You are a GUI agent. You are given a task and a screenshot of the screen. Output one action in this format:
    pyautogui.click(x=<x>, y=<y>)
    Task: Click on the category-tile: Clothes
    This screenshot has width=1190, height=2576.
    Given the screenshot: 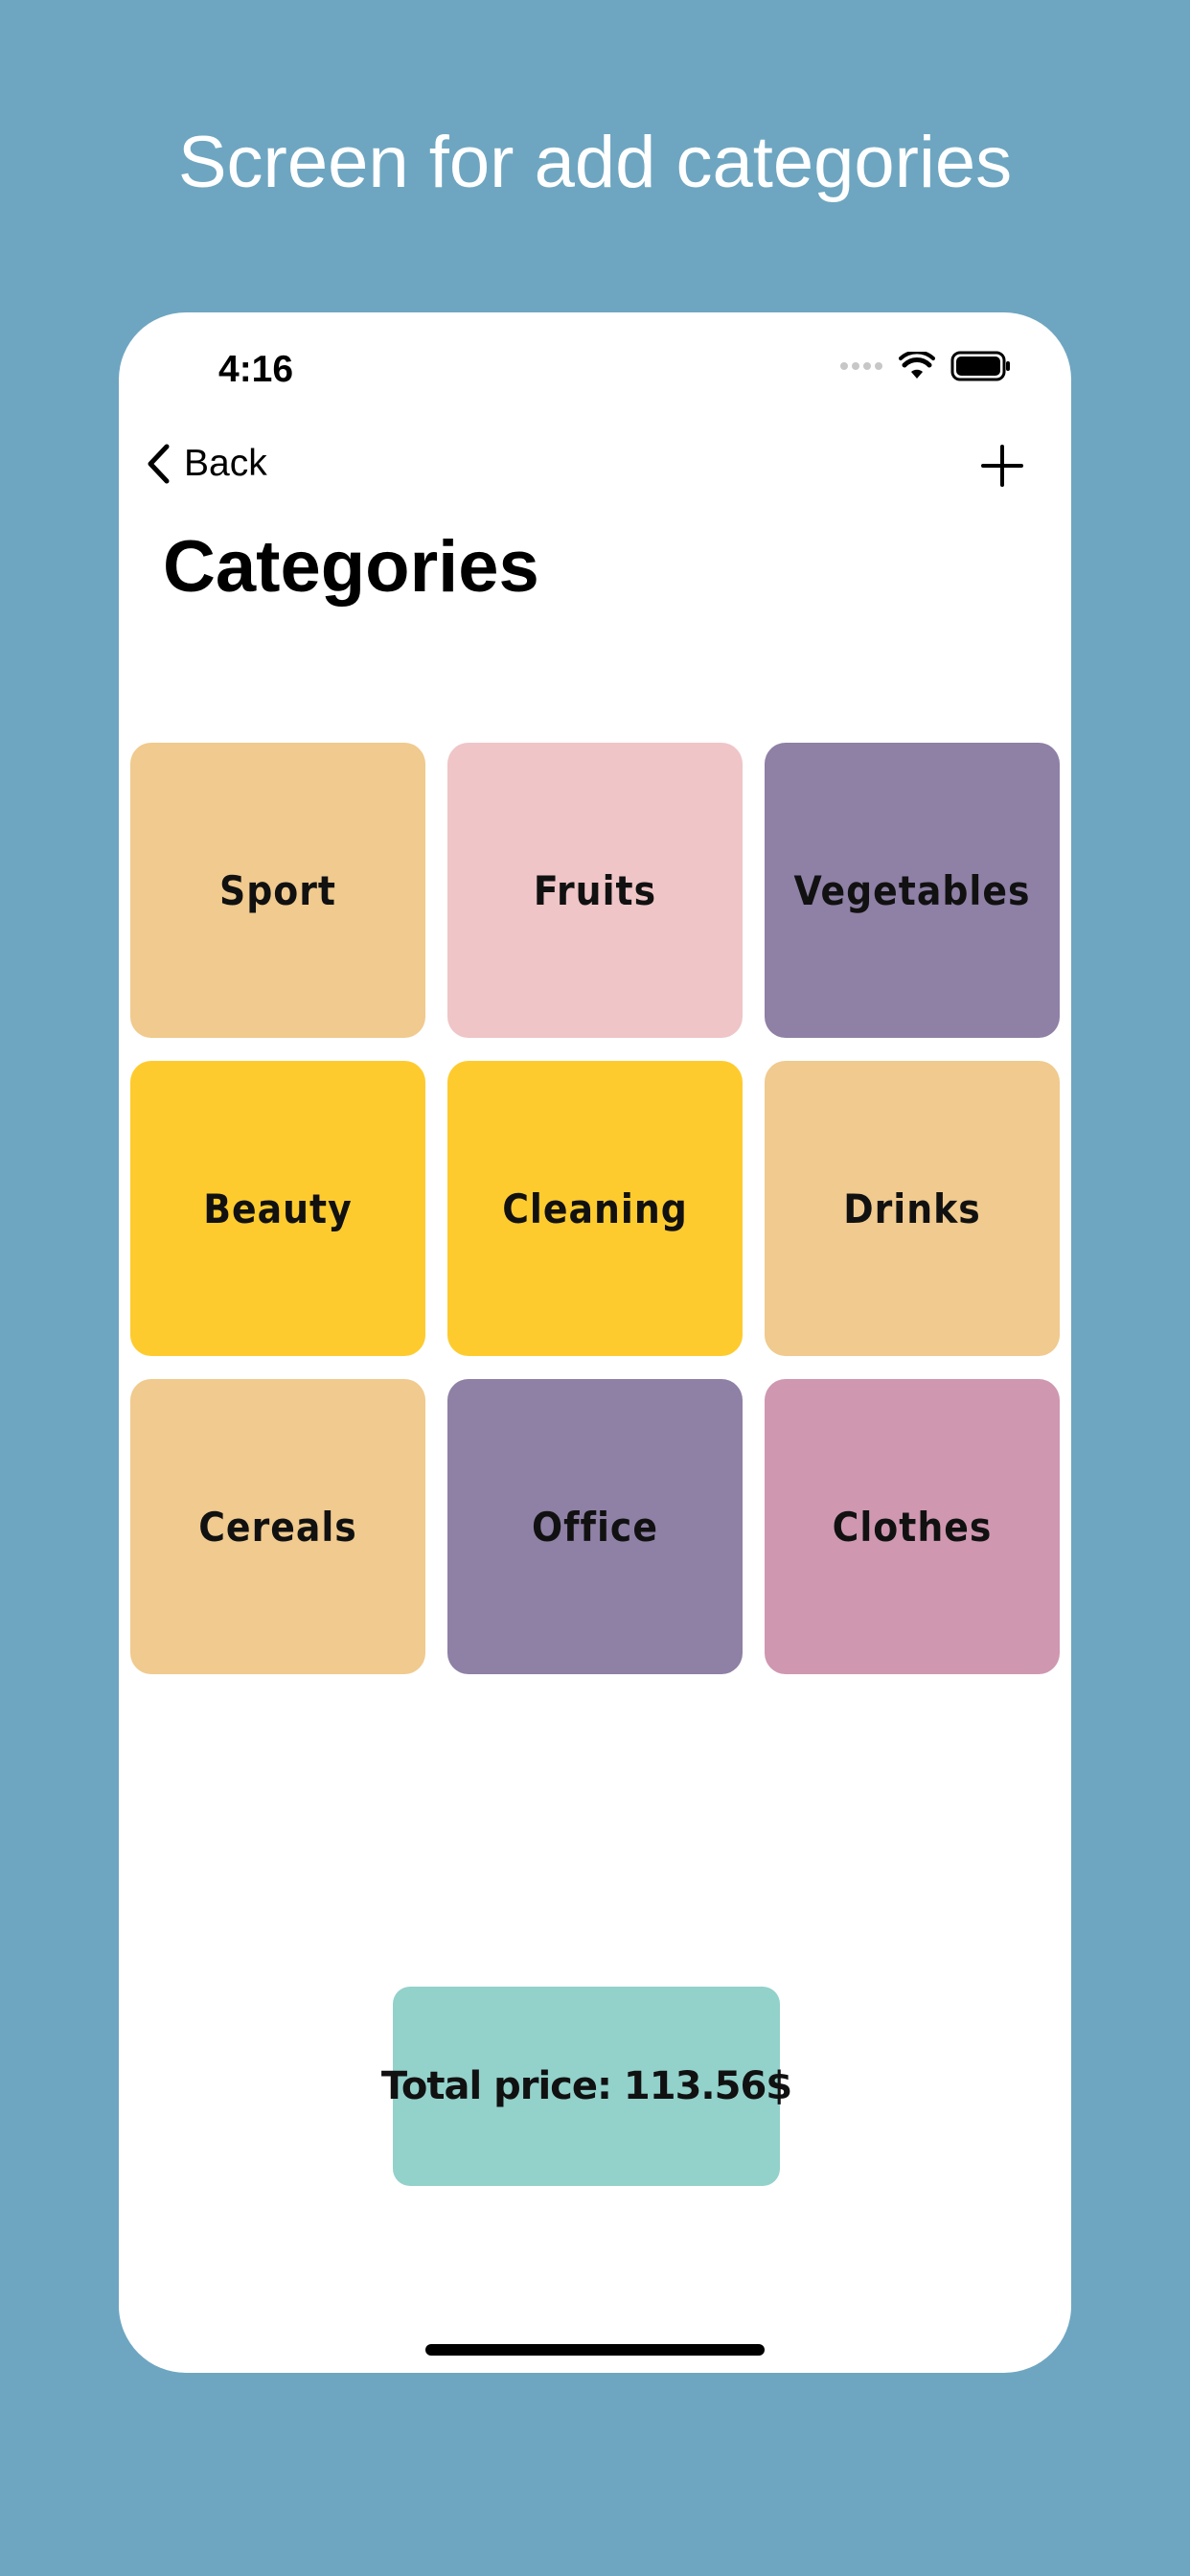 What is the action you would take?
    pyautogui.click(x=913, y=1526)
    